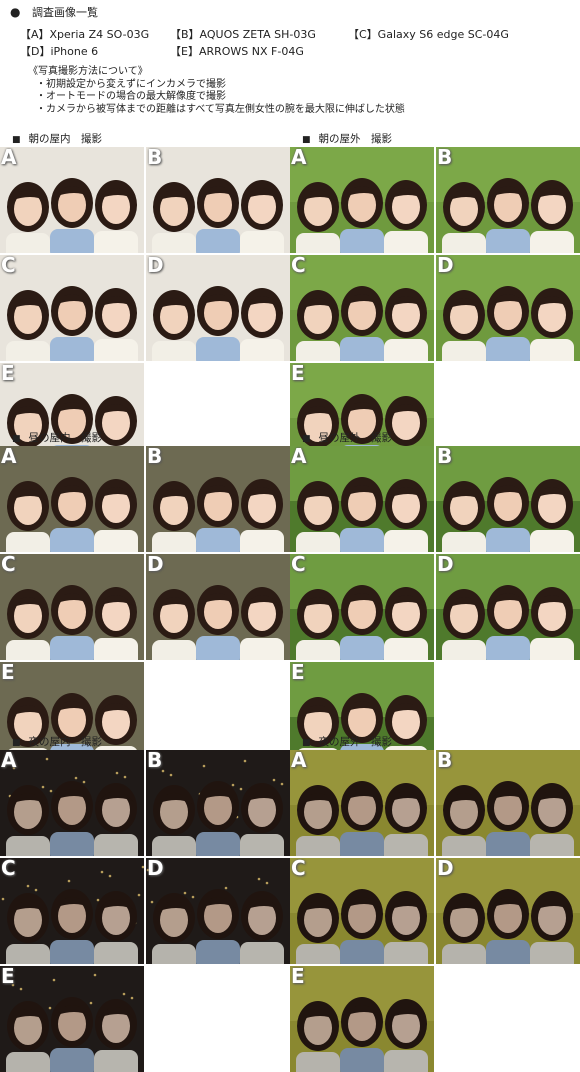 The height and width of the screenshot is (1072, 580). Describe the element at coordinates (59, 51) in the screenshot. I see `device-d: 【D】iPhone 6` at that location.